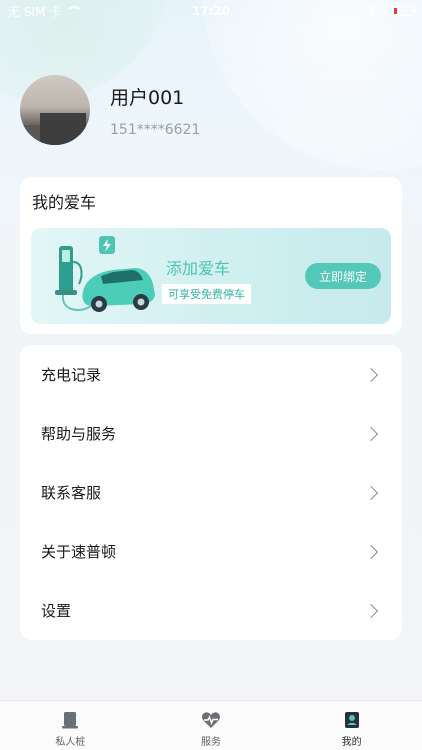 The width and height of the screenshot is (422, 750). Describe the element at coordinates (211, 720) in the screenshot. I see `heart-pulse-icon` at that location.